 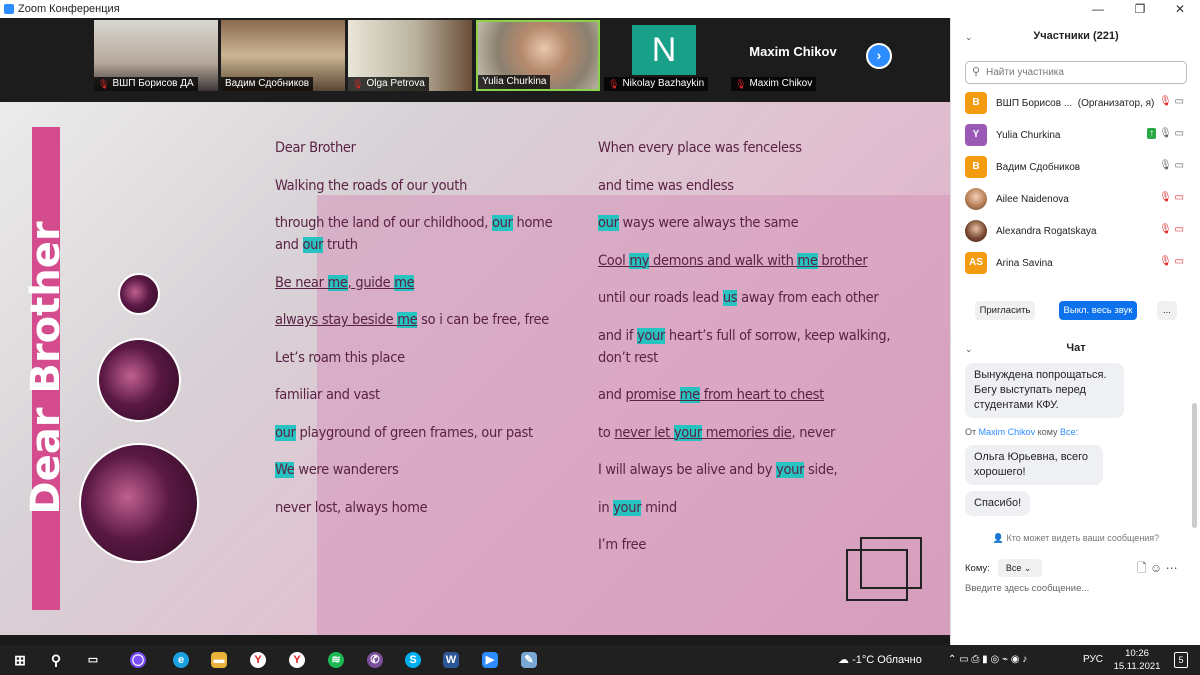 What do you see at coordinates (1077, 199) in the screenshot?
I see `participant-row: Ailee Naidenova 🎙 ▭` at bounding box center [1077, 199].